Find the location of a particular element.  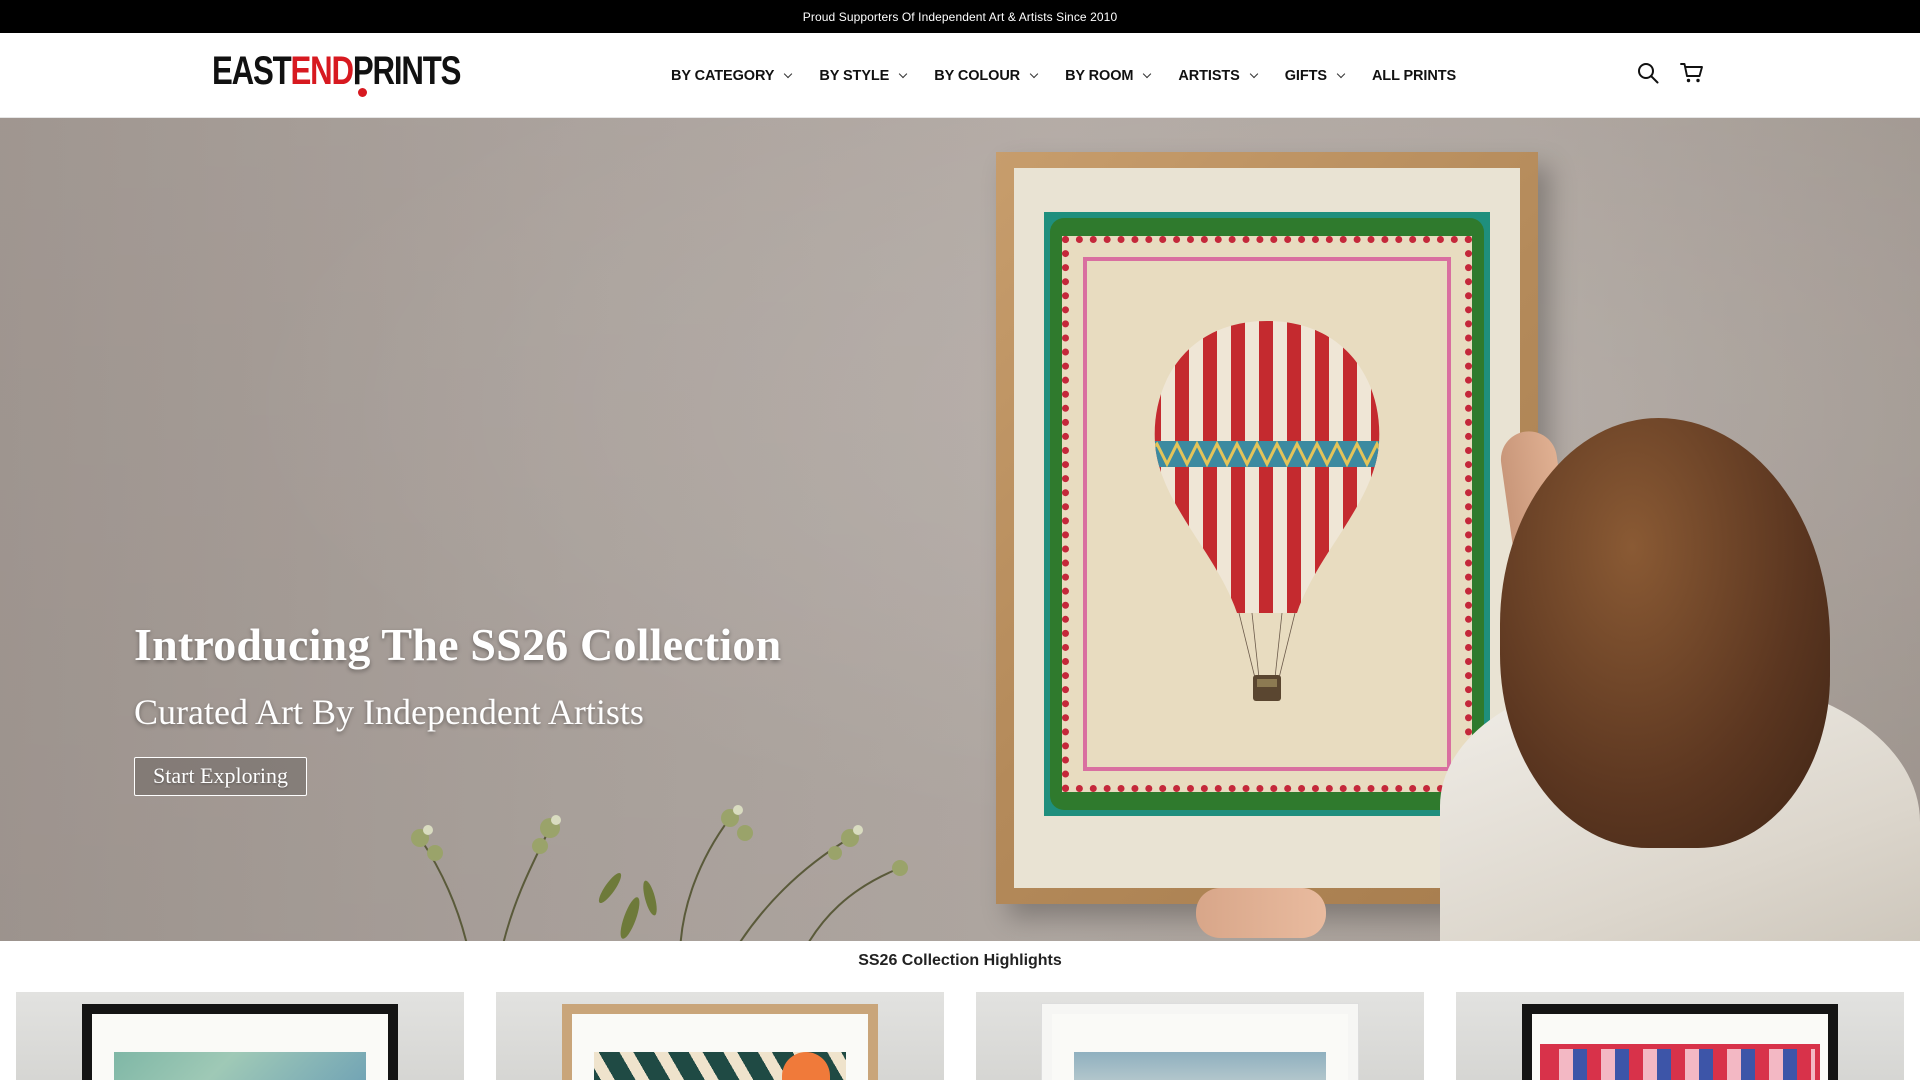

site-logo: EAST END PRINTS is located at coordinates (337, 75).